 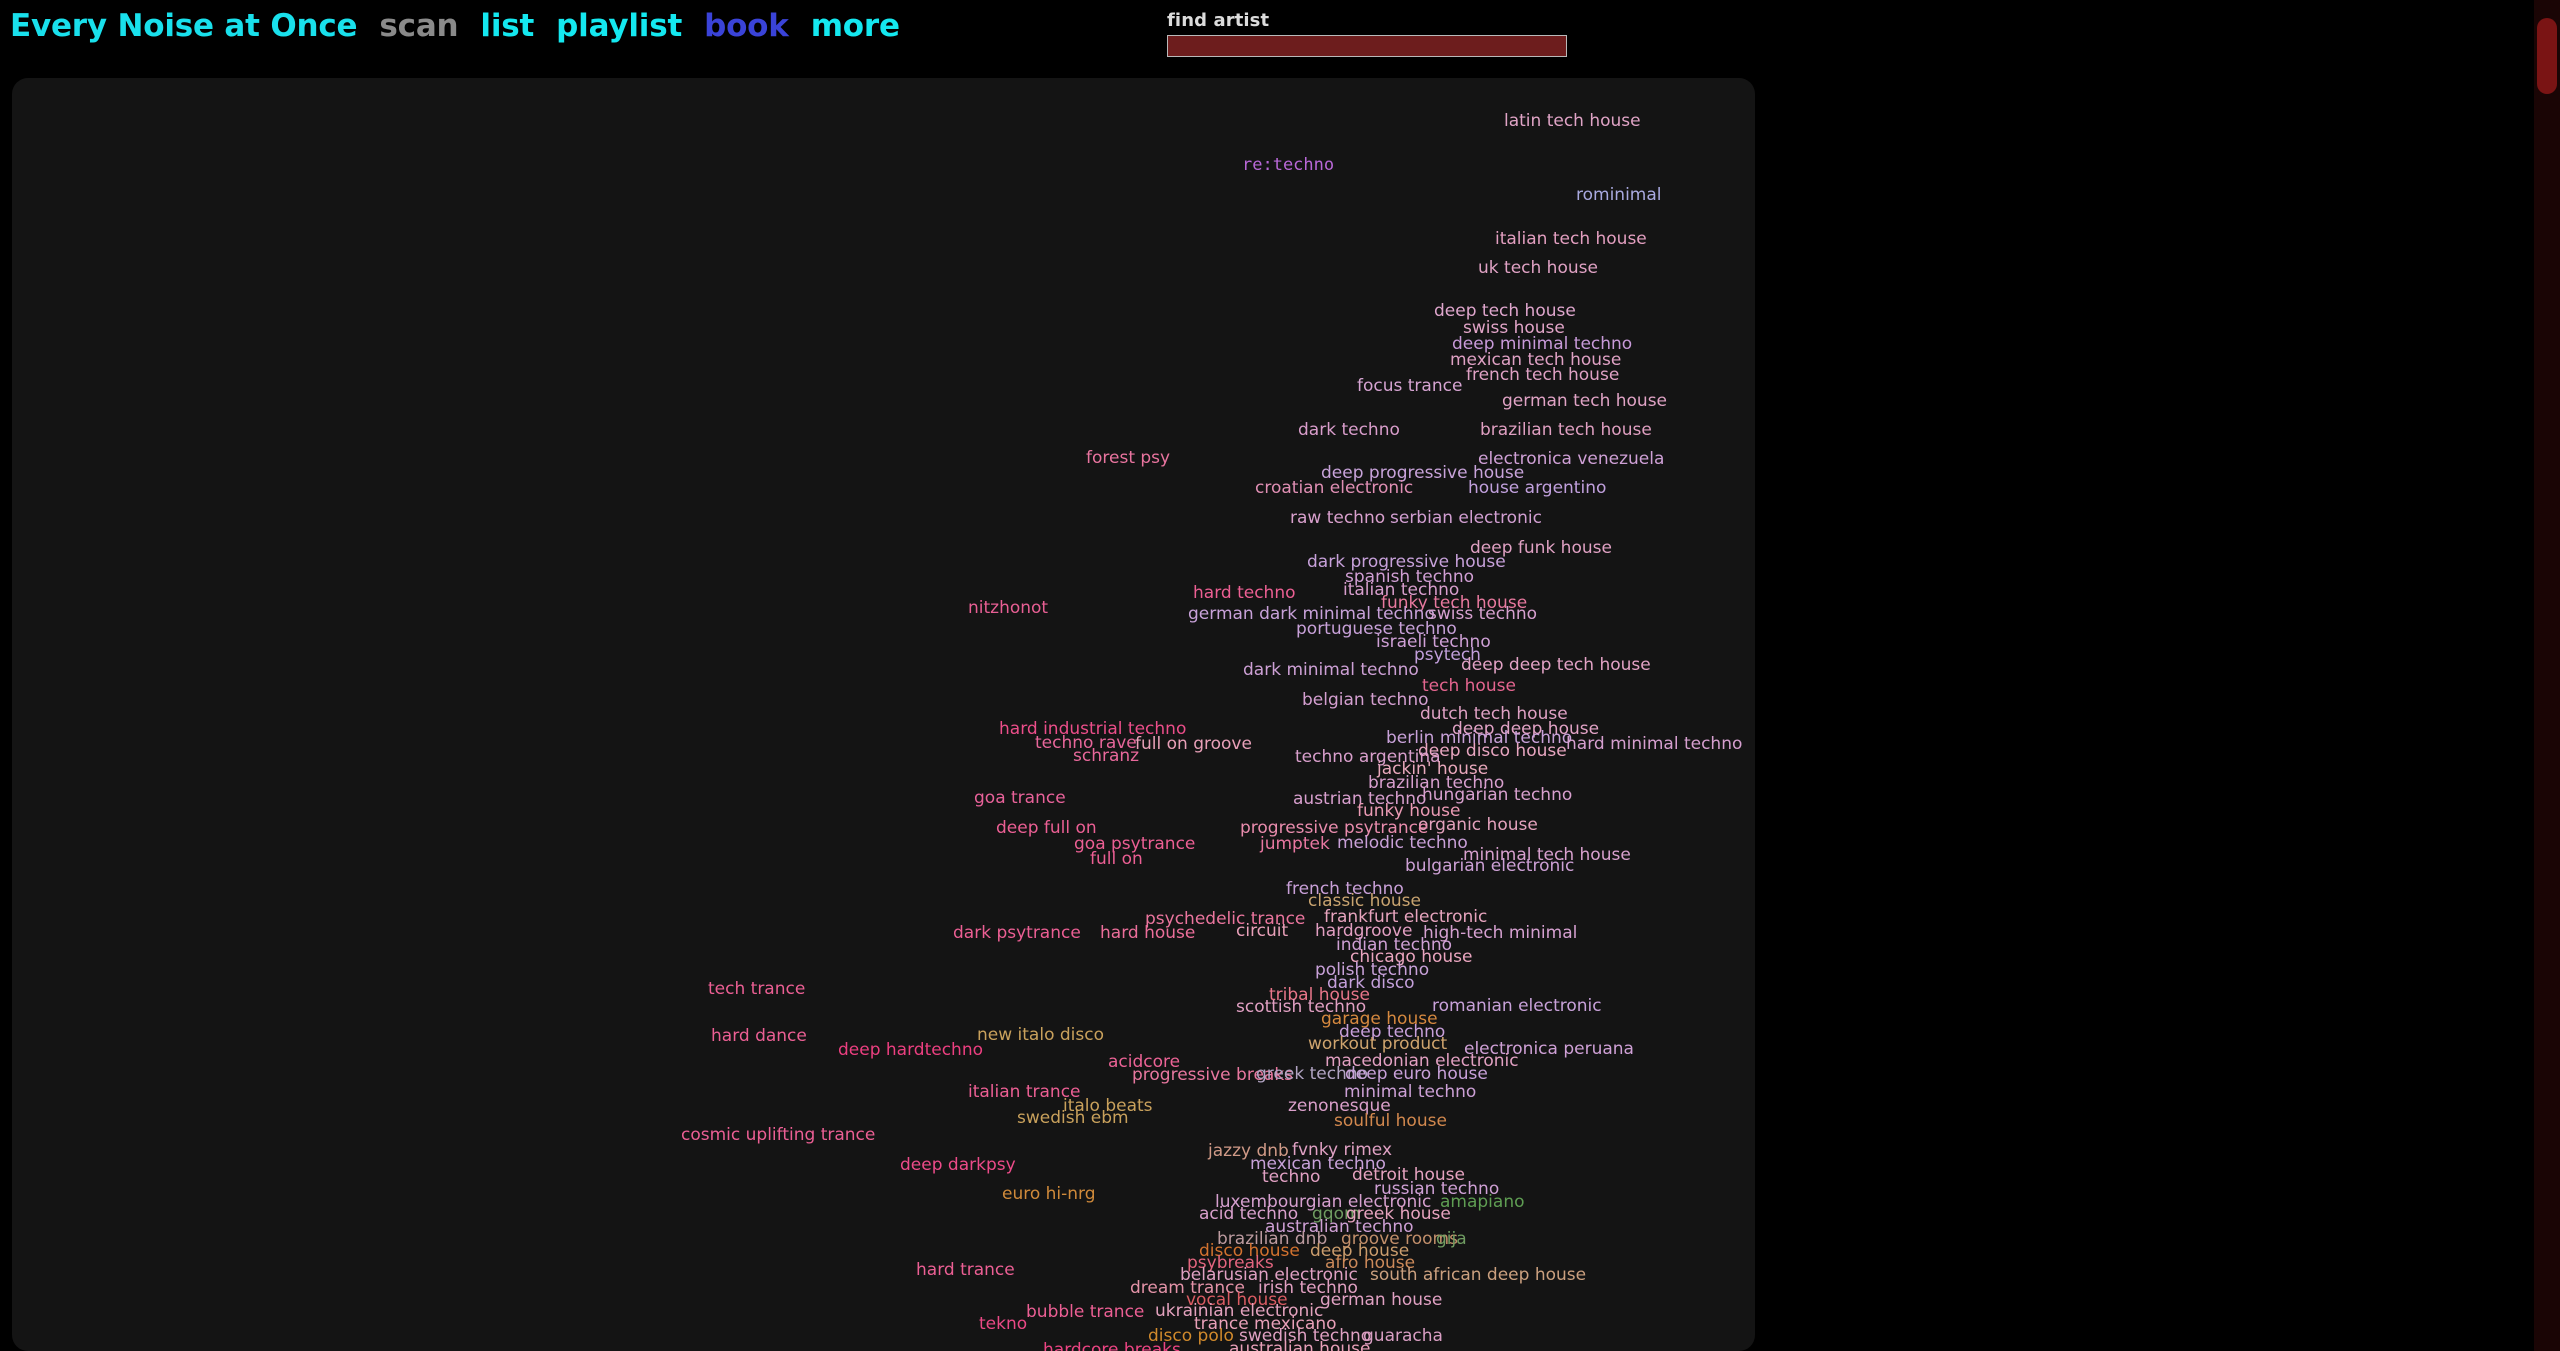 What do you see at coordinates (507, 26) in the screenshot?
I see `nav-link-list: list` at bounding box center [507, 26].